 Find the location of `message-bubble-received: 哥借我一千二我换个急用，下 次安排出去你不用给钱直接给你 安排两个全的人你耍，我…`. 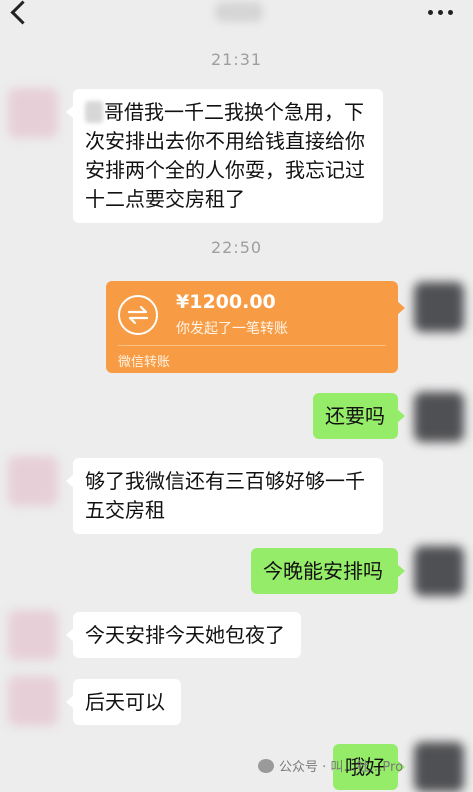

message-bubble-received: 哥借我一千二我换个急用，下 次安排出去你不用给钱直接给你 安排两个全的人你耍，我… is located at coordinates (224, 156).